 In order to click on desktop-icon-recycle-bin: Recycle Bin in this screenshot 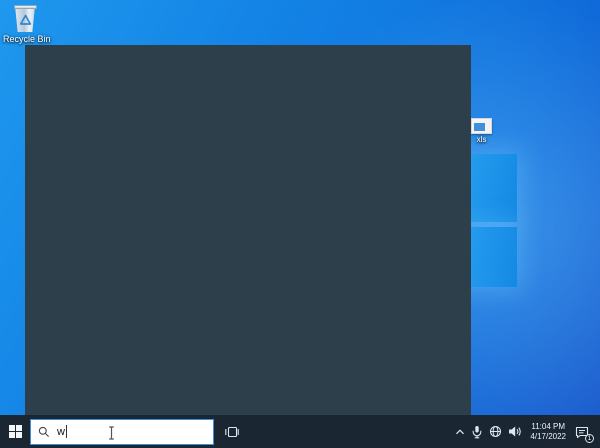, I will do `click(27, 24)`.